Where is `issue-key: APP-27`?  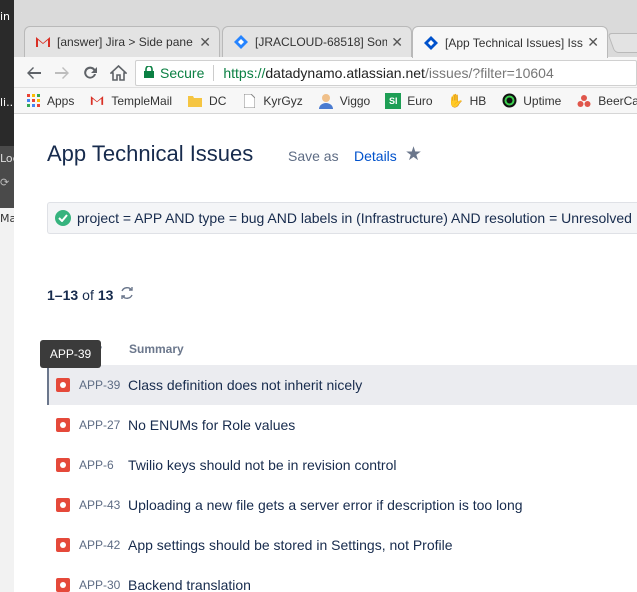
issue-key: APP-27 is located at coordinates (99, 425).